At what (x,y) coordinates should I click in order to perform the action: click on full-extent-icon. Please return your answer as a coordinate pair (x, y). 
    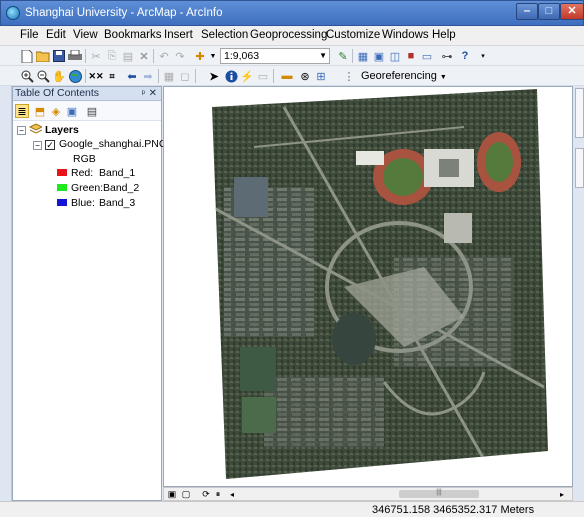
    Looking at the image, I should click on (75, 76).